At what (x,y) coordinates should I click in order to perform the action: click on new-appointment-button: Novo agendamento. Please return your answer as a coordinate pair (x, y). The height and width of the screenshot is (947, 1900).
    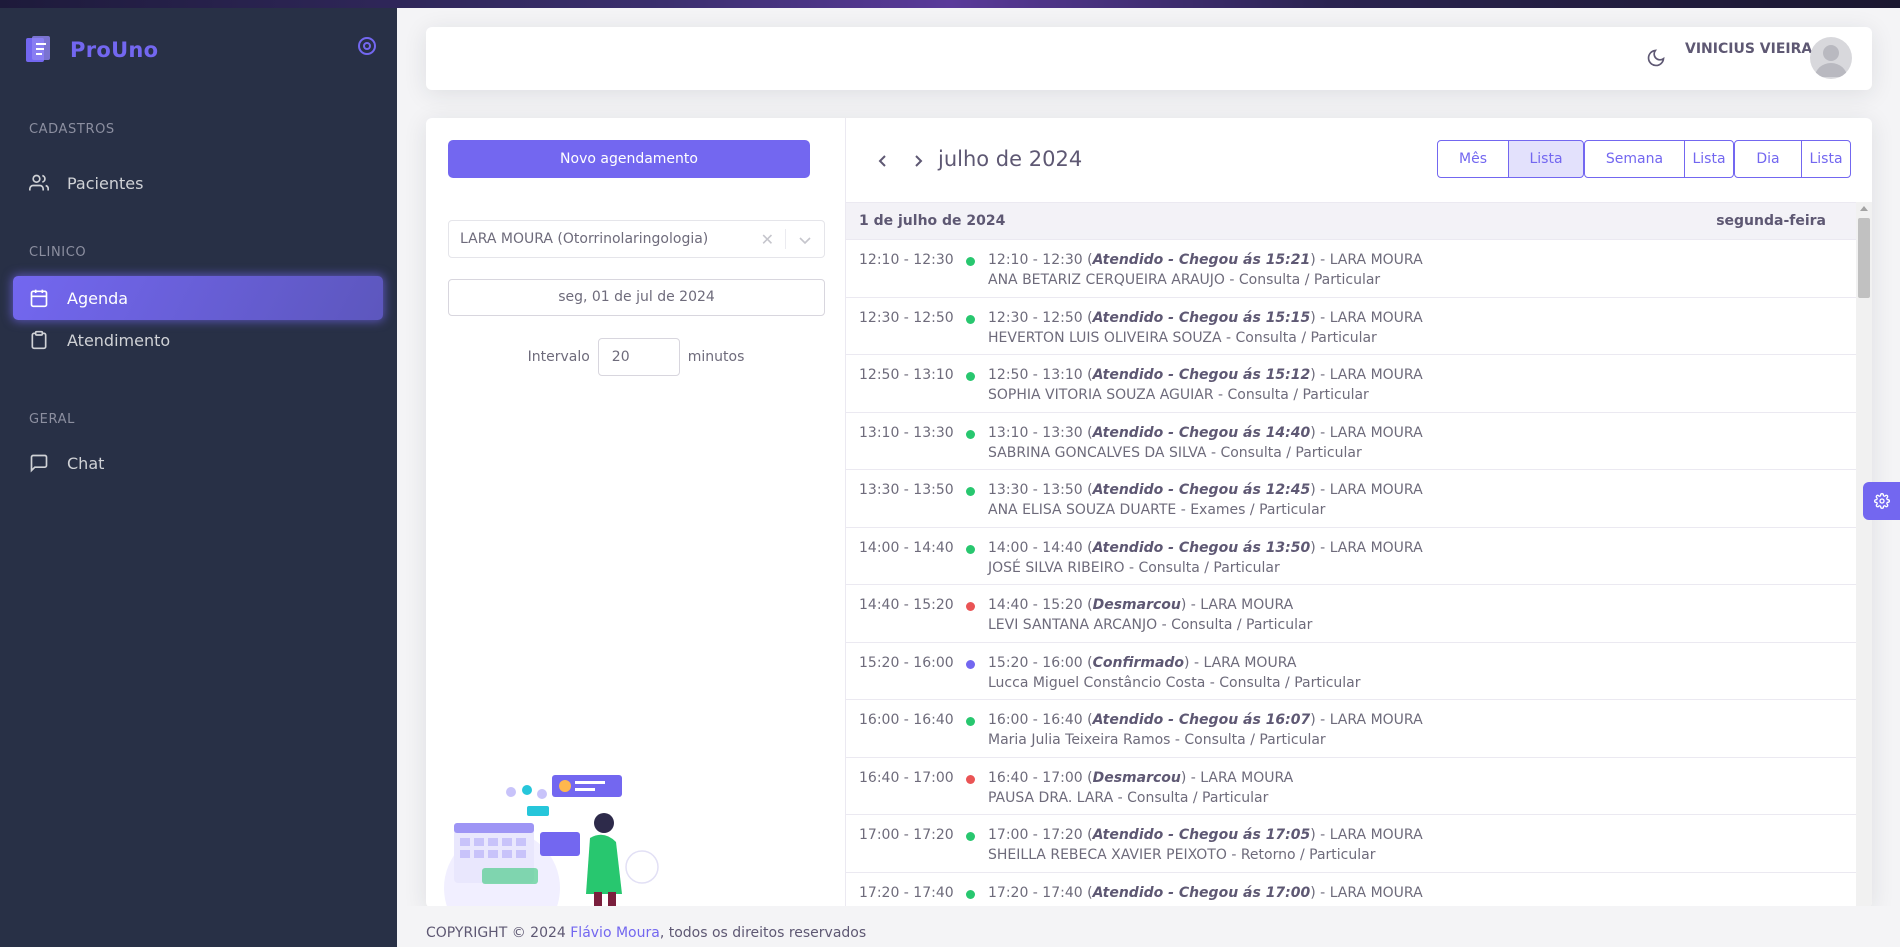
    Looking at the image, I should click on (629, 159).